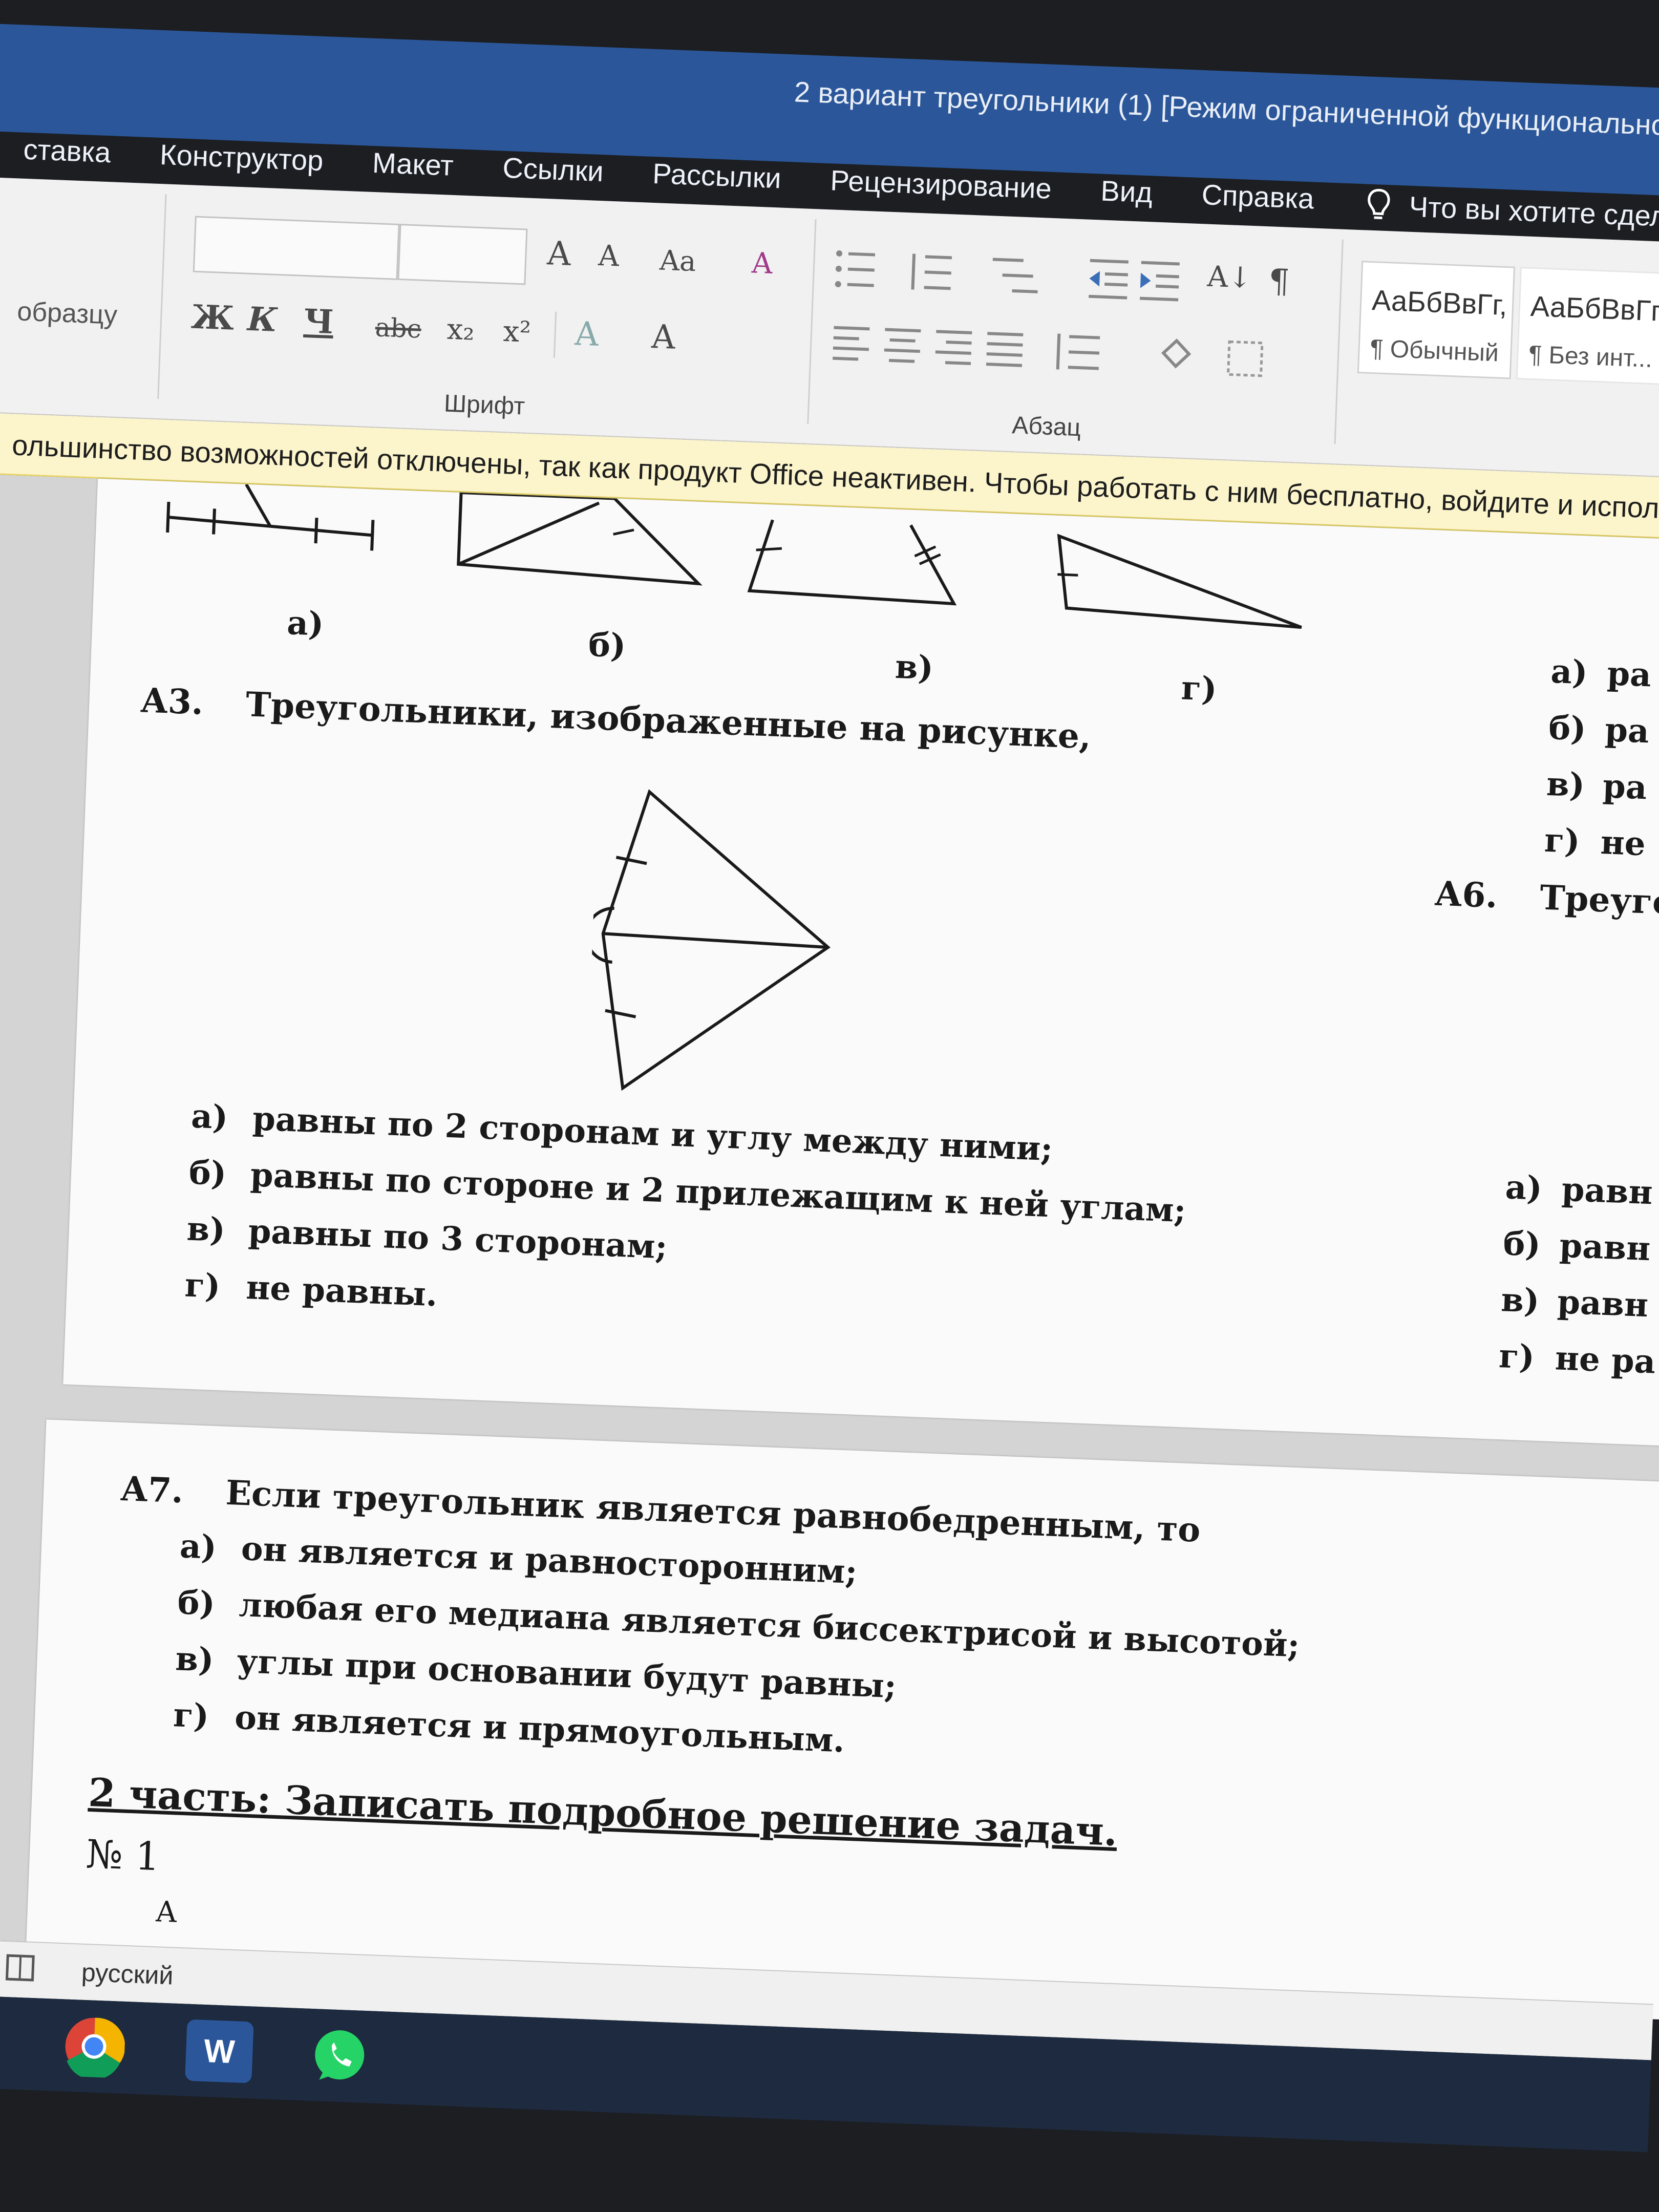 Image resolution: width=1659 pixels, height=2212 pixels. What do you see at coordinates (1601, 673) in the screenshot?
I see `right-answer-a: а) ра` at bounding box center [1601, 673].